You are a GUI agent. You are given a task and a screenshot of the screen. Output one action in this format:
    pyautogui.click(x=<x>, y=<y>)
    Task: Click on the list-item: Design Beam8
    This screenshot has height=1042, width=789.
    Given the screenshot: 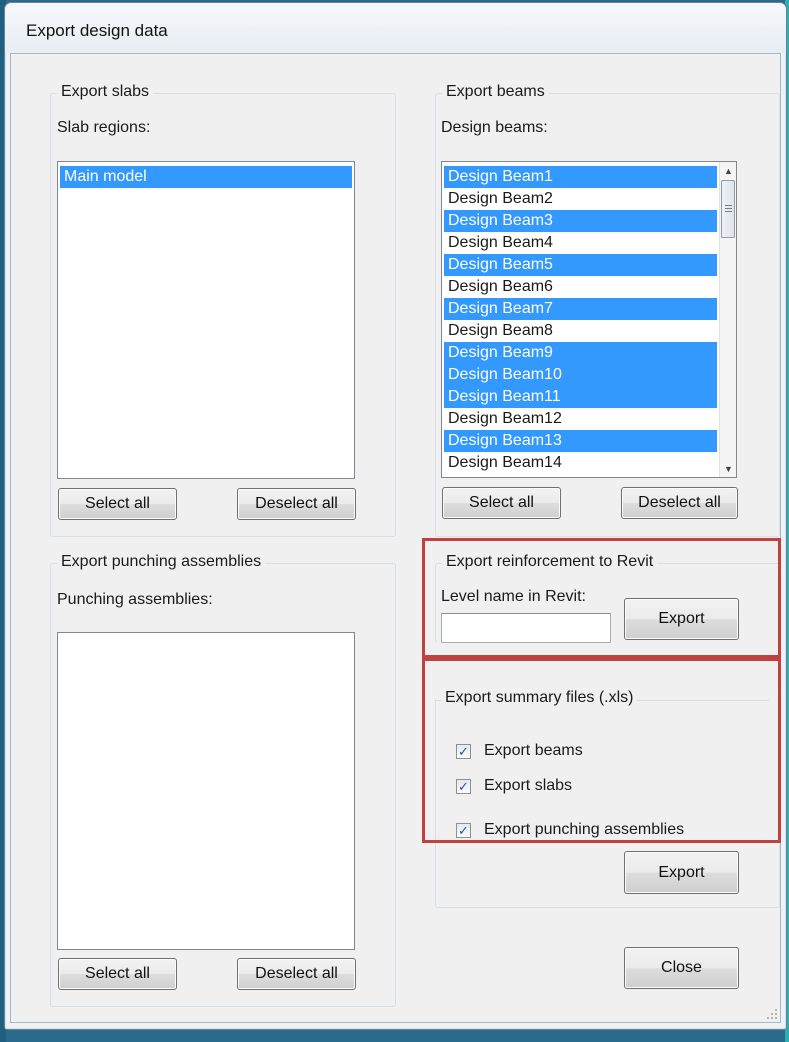 What is the action you would take?
    pyautogui.click(x=580, y=331)
    